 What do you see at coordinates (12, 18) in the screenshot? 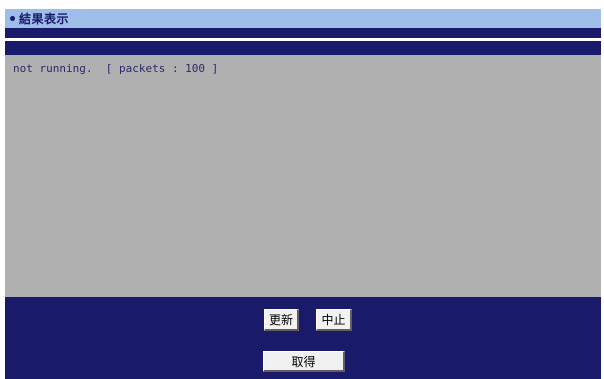
I see `bullet-icon` at bounding box center [12, 18].